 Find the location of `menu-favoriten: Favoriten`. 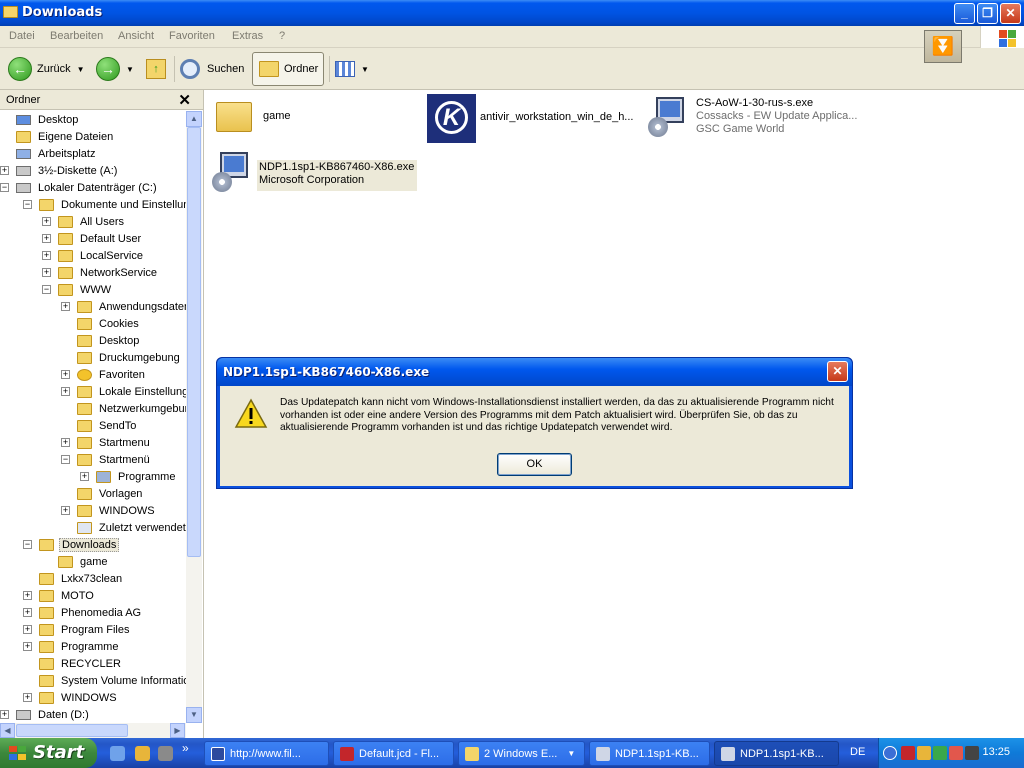

menu-favoriten: Favoriten is located at coordinates (192, 36).